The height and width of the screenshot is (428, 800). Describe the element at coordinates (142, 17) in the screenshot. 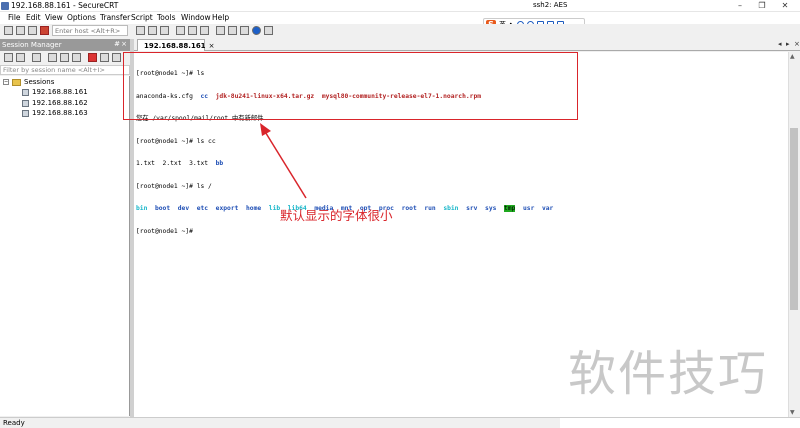

I see `menu-script: Script` at that location.